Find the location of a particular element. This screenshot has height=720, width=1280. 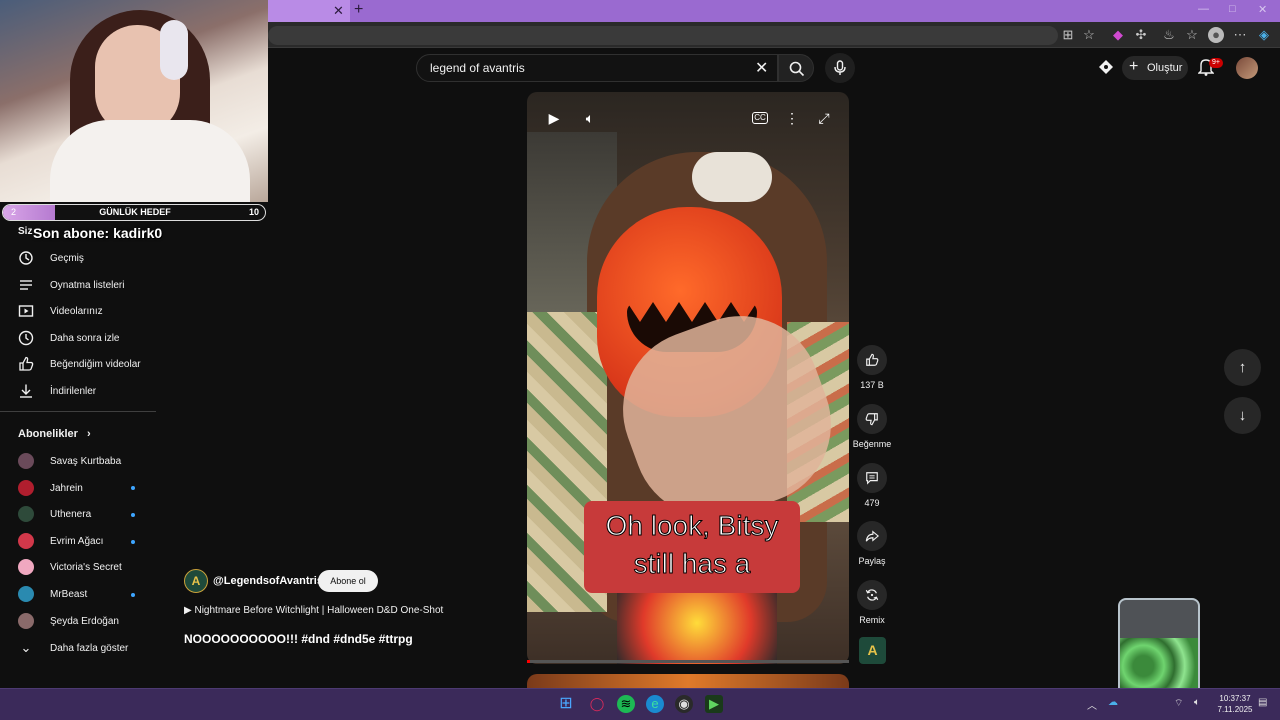

video-caption-line: still has a is located at coordinates (692, 564).